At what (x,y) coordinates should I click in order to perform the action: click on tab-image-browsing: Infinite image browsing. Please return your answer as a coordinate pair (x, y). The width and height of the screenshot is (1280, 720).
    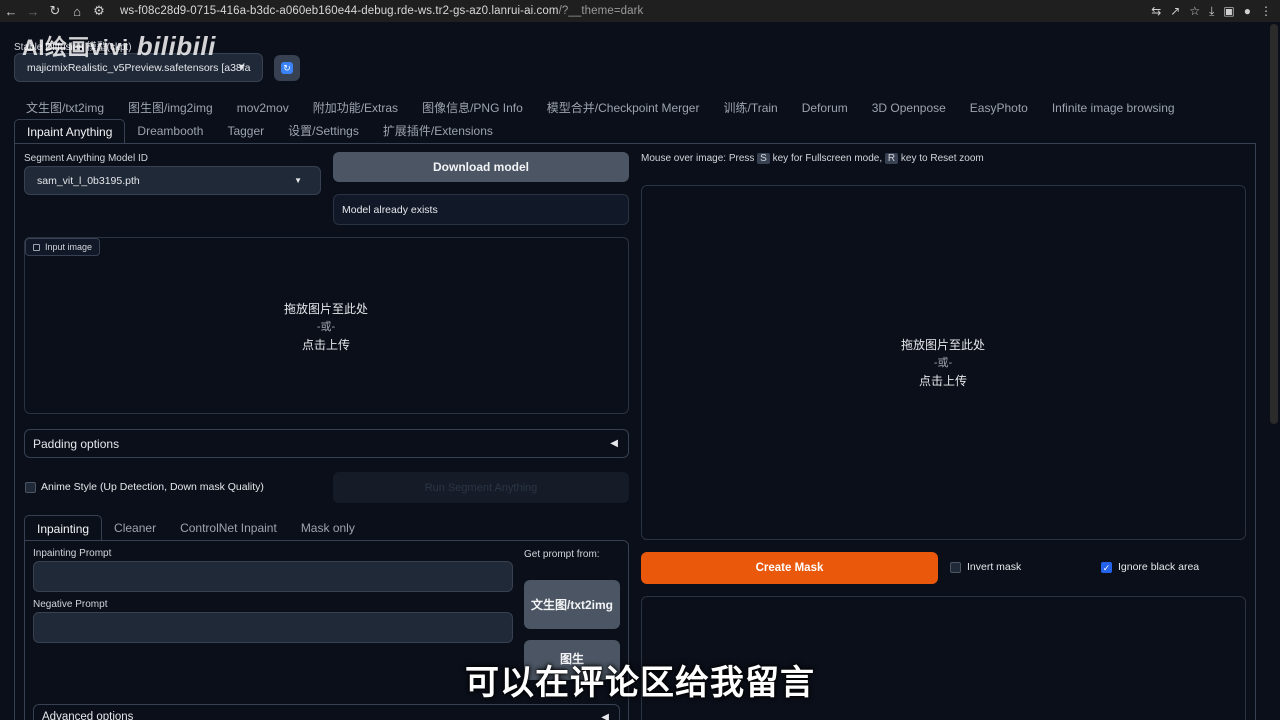
    Looking at the image, I should click on (1113, 108).